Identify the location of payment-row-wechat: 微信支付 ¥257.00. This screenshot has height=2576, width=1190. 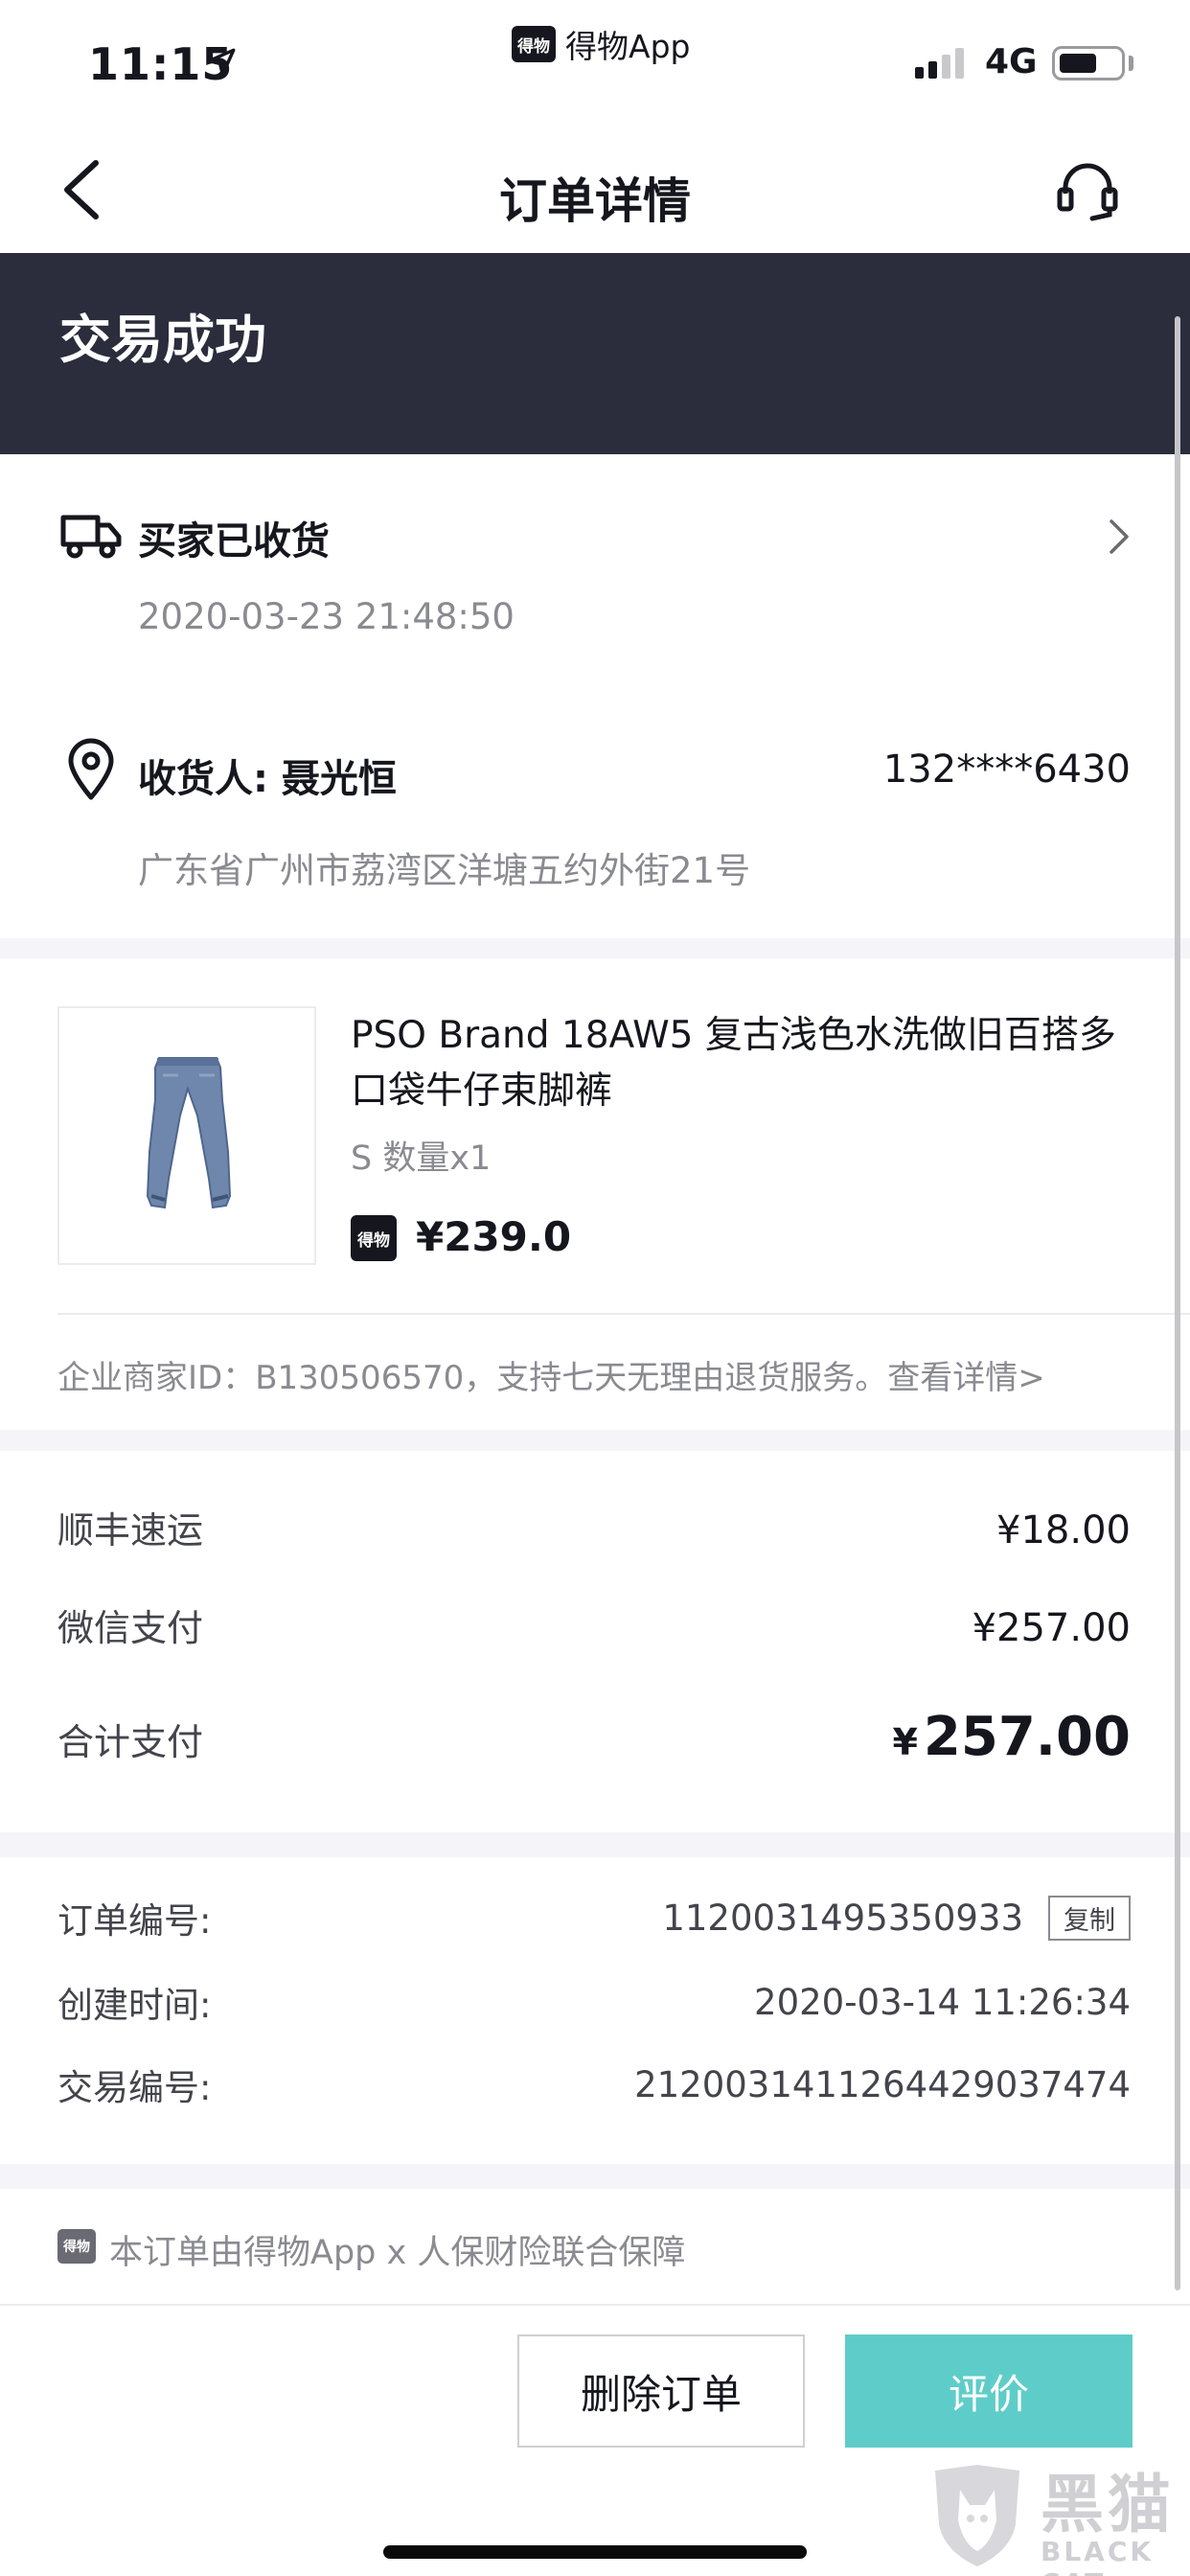
(594, 1624).